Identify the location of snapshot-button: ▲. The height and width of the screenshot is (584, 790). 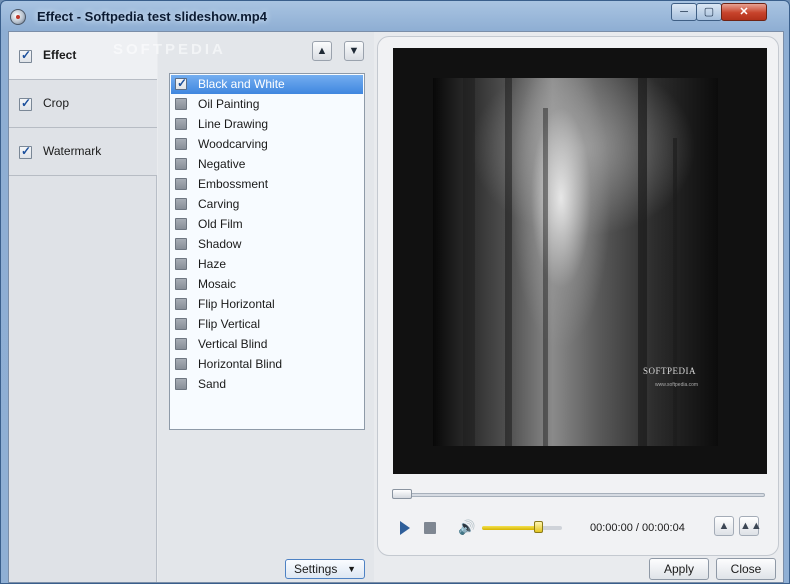
(724, 526).